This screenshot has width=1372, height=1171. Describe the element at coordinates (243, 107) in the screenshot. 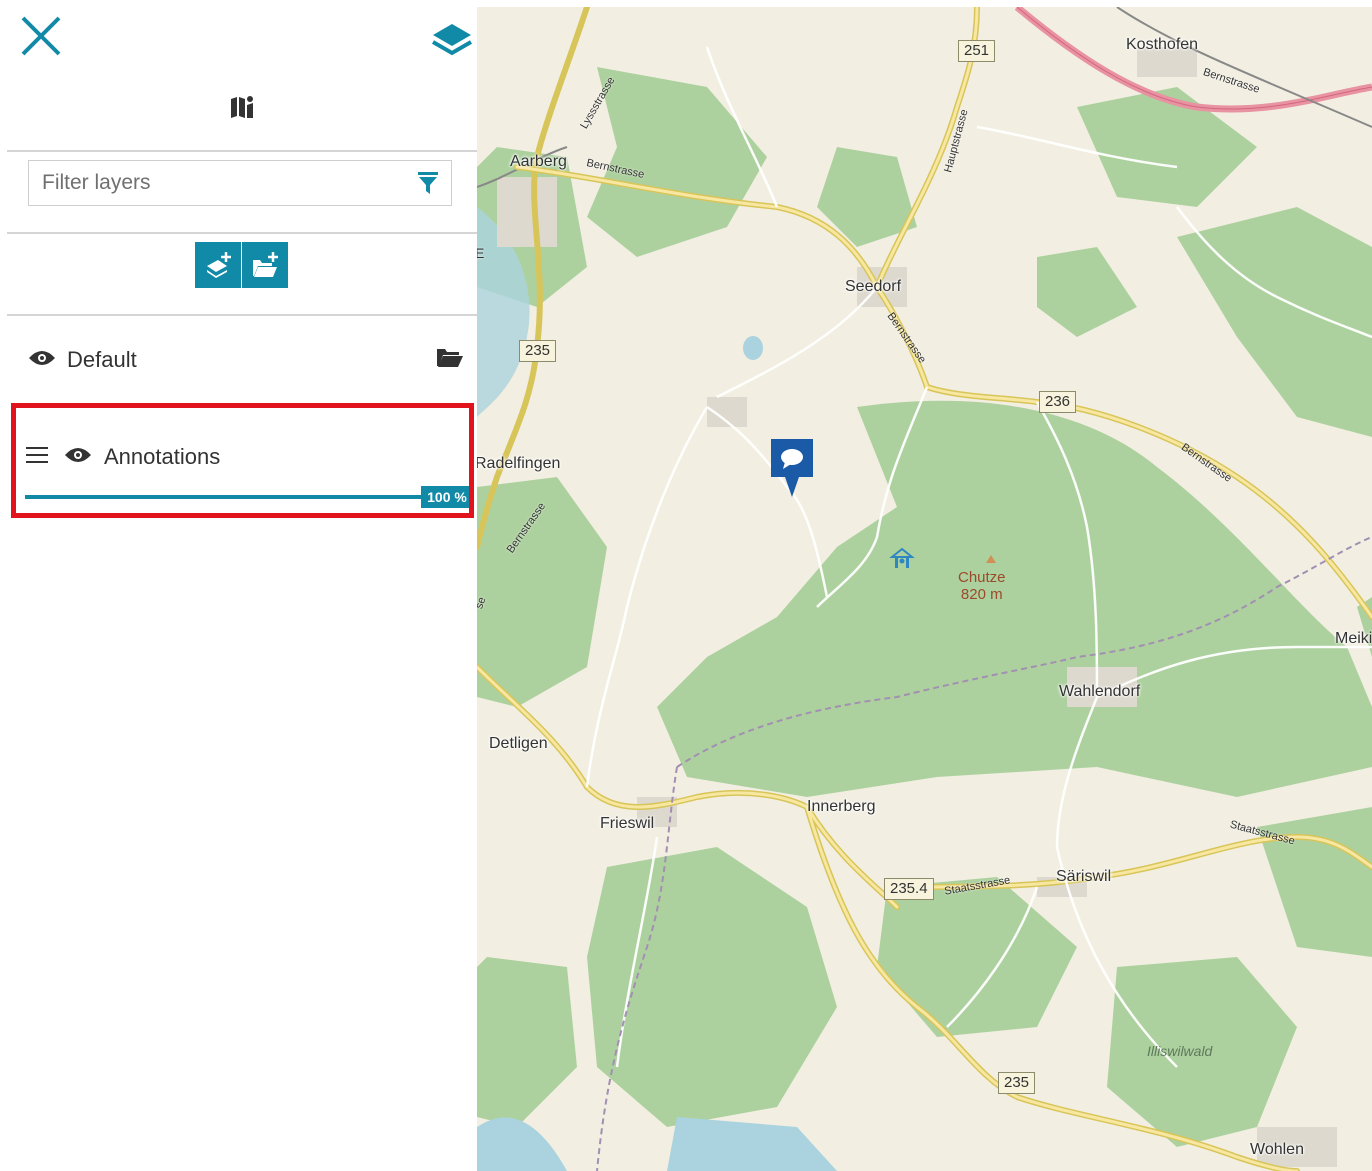

I see `map-info-icon` at that location.